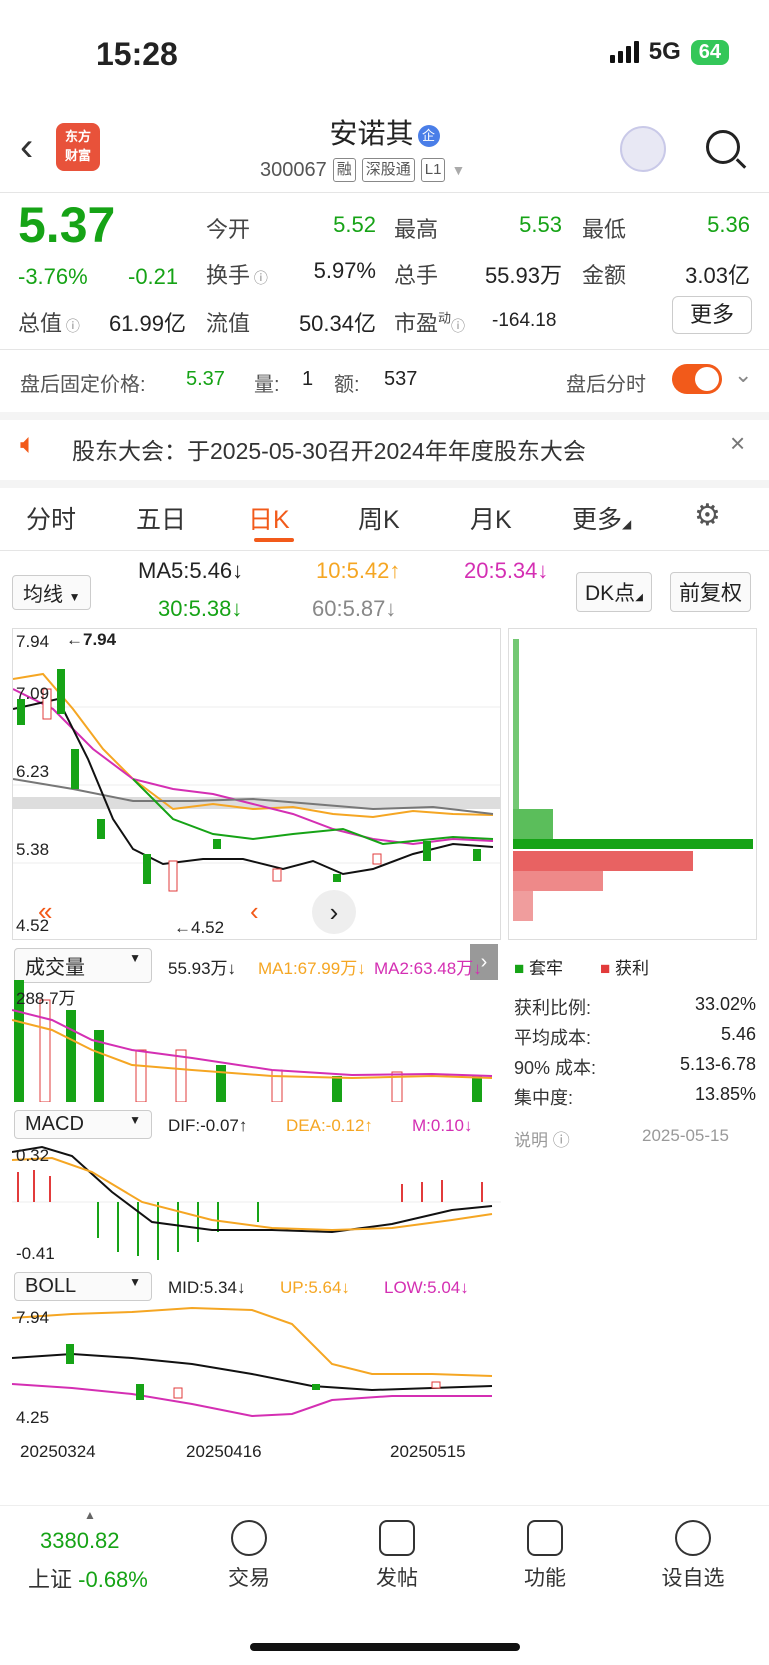 This screenshot has height=1665, width=769. I want to click on nav-functions: 功能, so click(545, 1556).